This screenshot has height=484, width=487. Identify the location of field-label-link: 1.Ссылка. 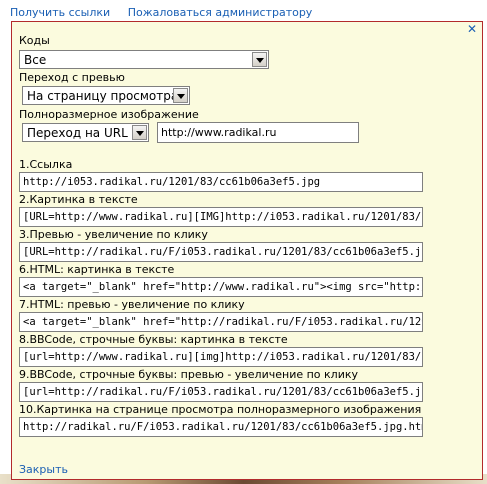
(46, 164).